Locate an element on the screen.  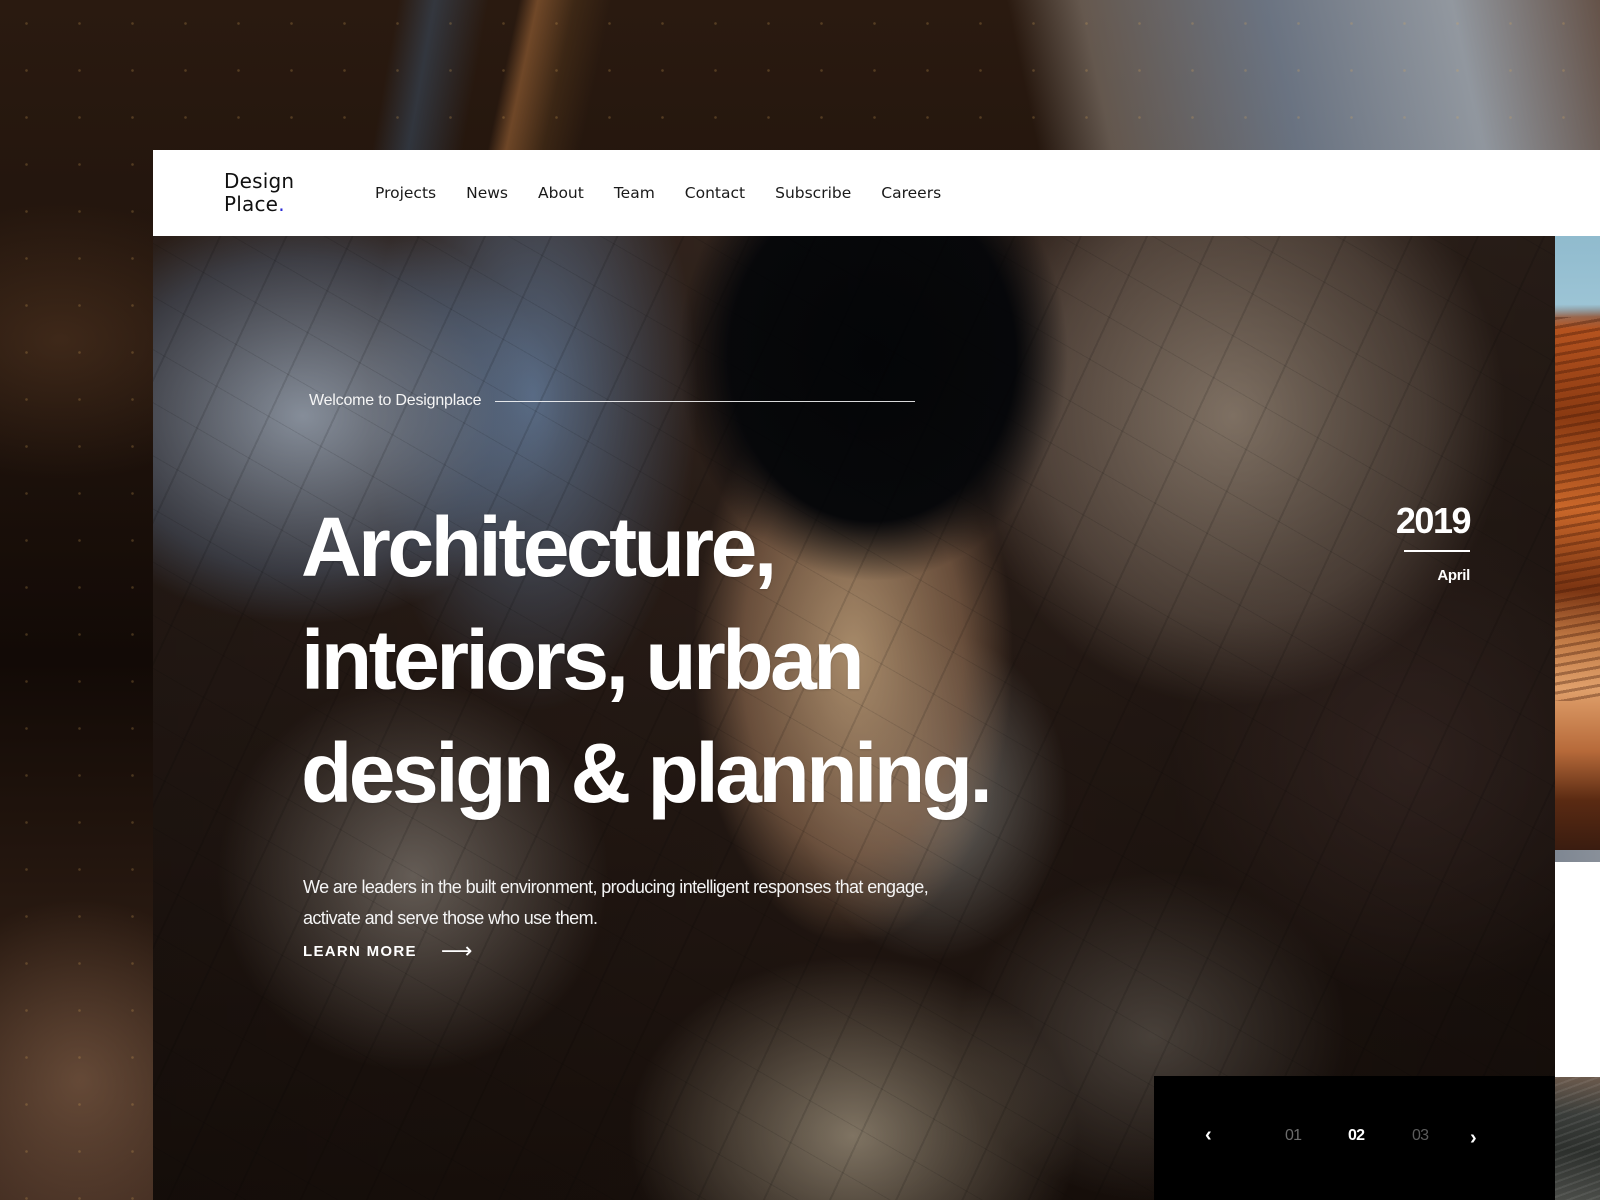
learn-more-link: LEARN MORE ⟶ is located at coordinates (387, 951).